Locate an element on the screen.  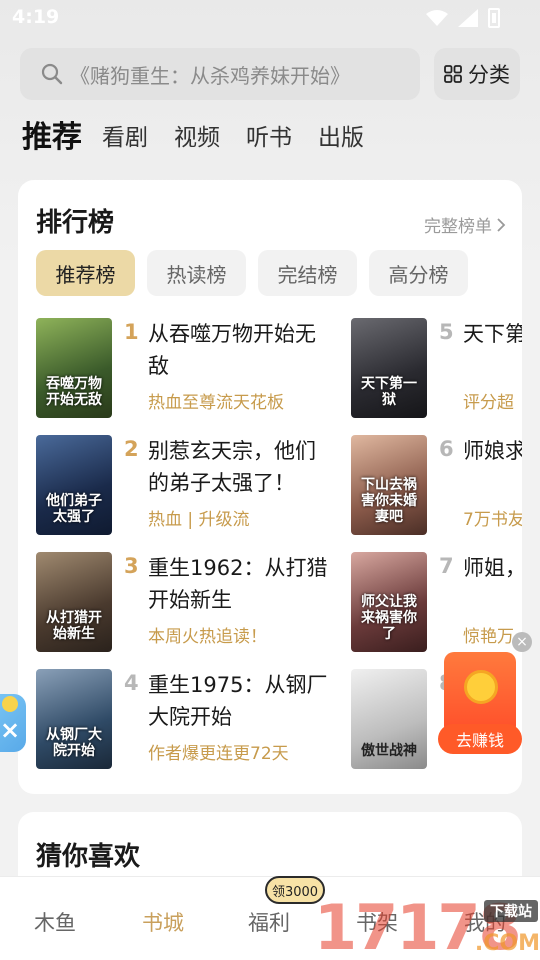
book-item: 下山去祸害你未婚妻吧 6 师娘求去祸害 7万书友 is located at coordinates (436, 485).